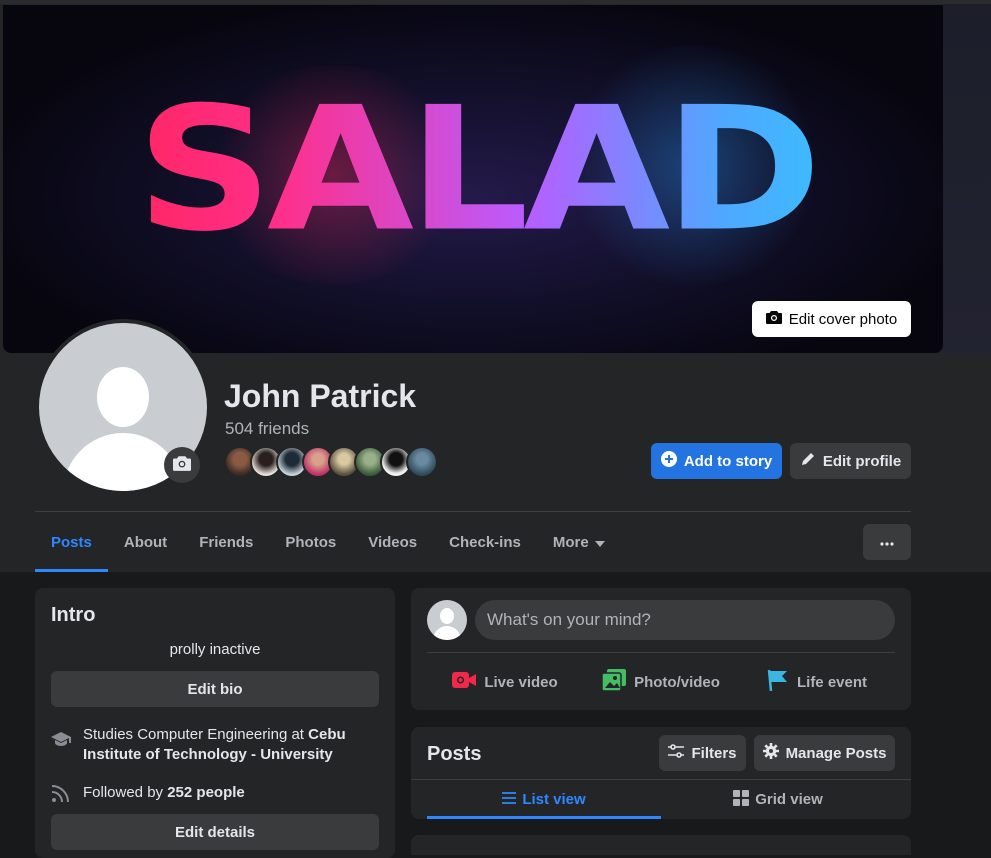 This screenshot has width=991, height=858. What do you see at coordinates (331, 463) in the screenshot?
I see `friend-avatars` at bounding box center [331, 463].